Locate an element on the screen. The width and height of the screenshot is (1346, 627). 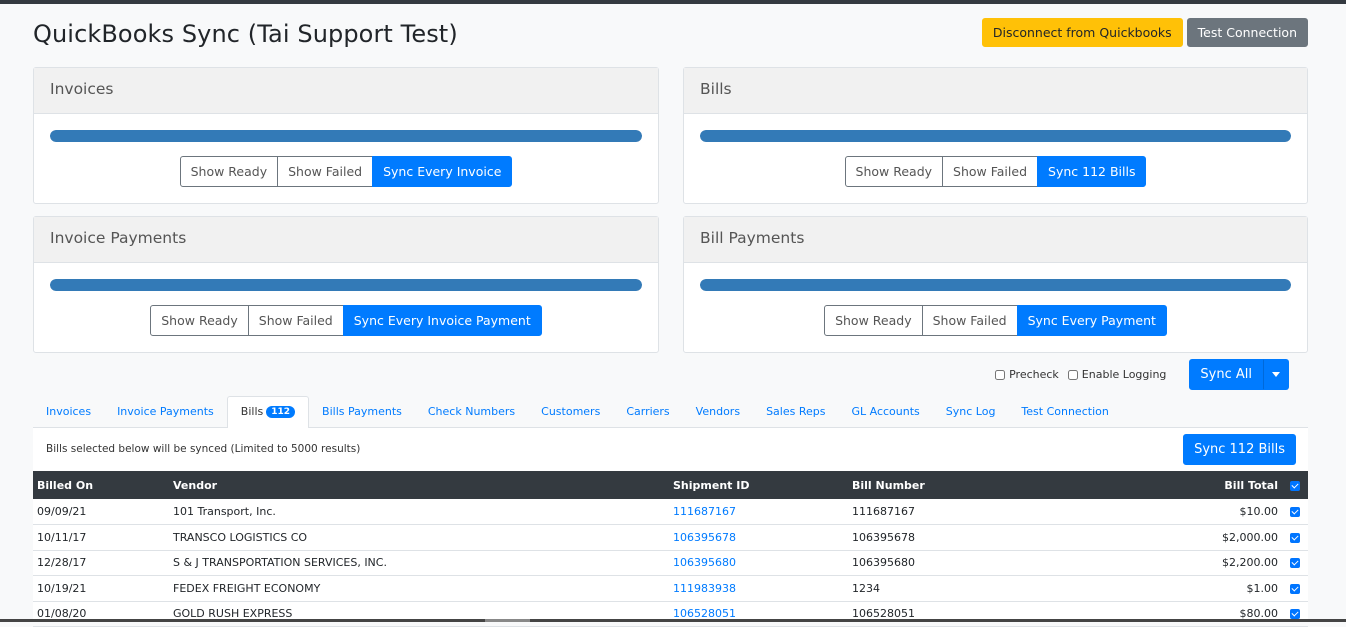
tab-check-numbers: Check Numbers is located at coordinates (471, 412).